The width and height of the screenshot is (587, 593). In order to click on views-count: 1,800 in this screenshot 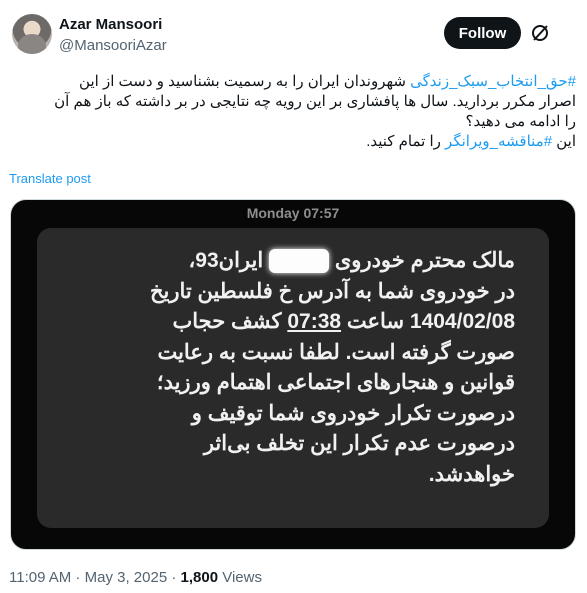, I will do `click(199, 577)`.